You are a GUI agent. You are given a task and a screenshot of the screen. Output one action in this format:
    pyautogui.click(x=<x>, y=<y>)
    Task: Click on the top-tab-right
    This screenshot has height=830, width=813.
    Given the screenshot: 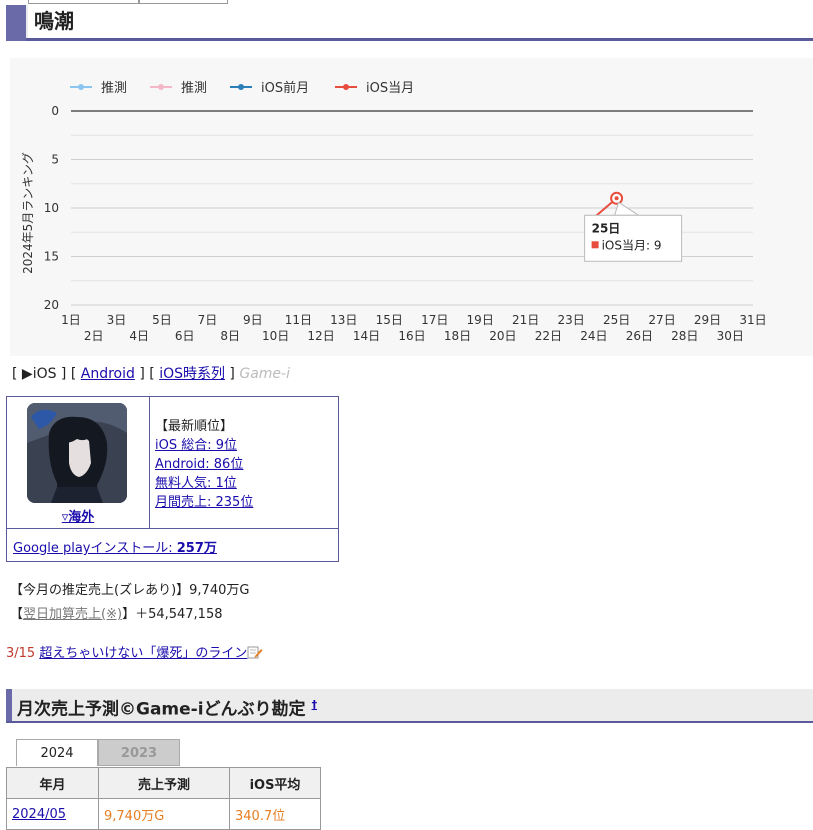 What is the action you would take?
    pyautogui.click(x=183, y=2)
    